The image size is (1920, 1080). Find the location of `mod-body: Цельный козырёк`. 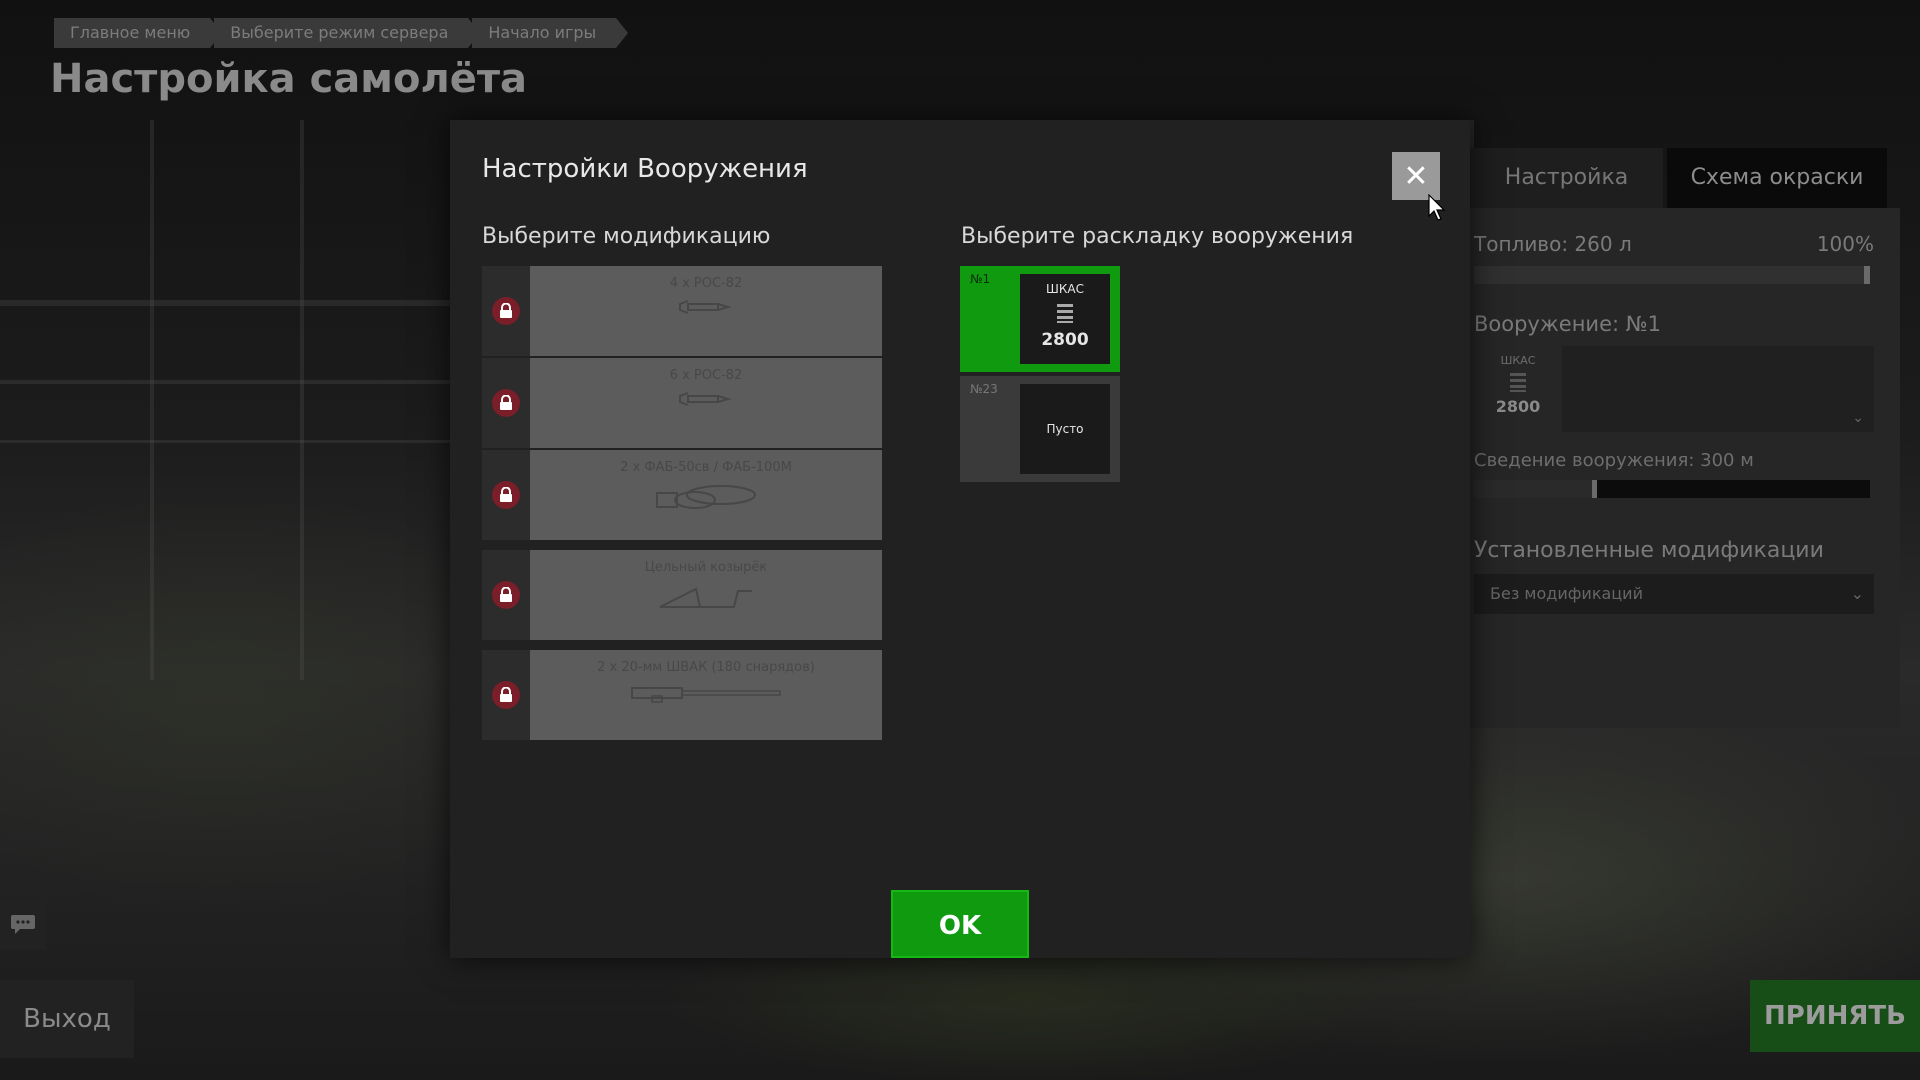

mod-body: Цельный козырёк is located at coordinates (706, 595).